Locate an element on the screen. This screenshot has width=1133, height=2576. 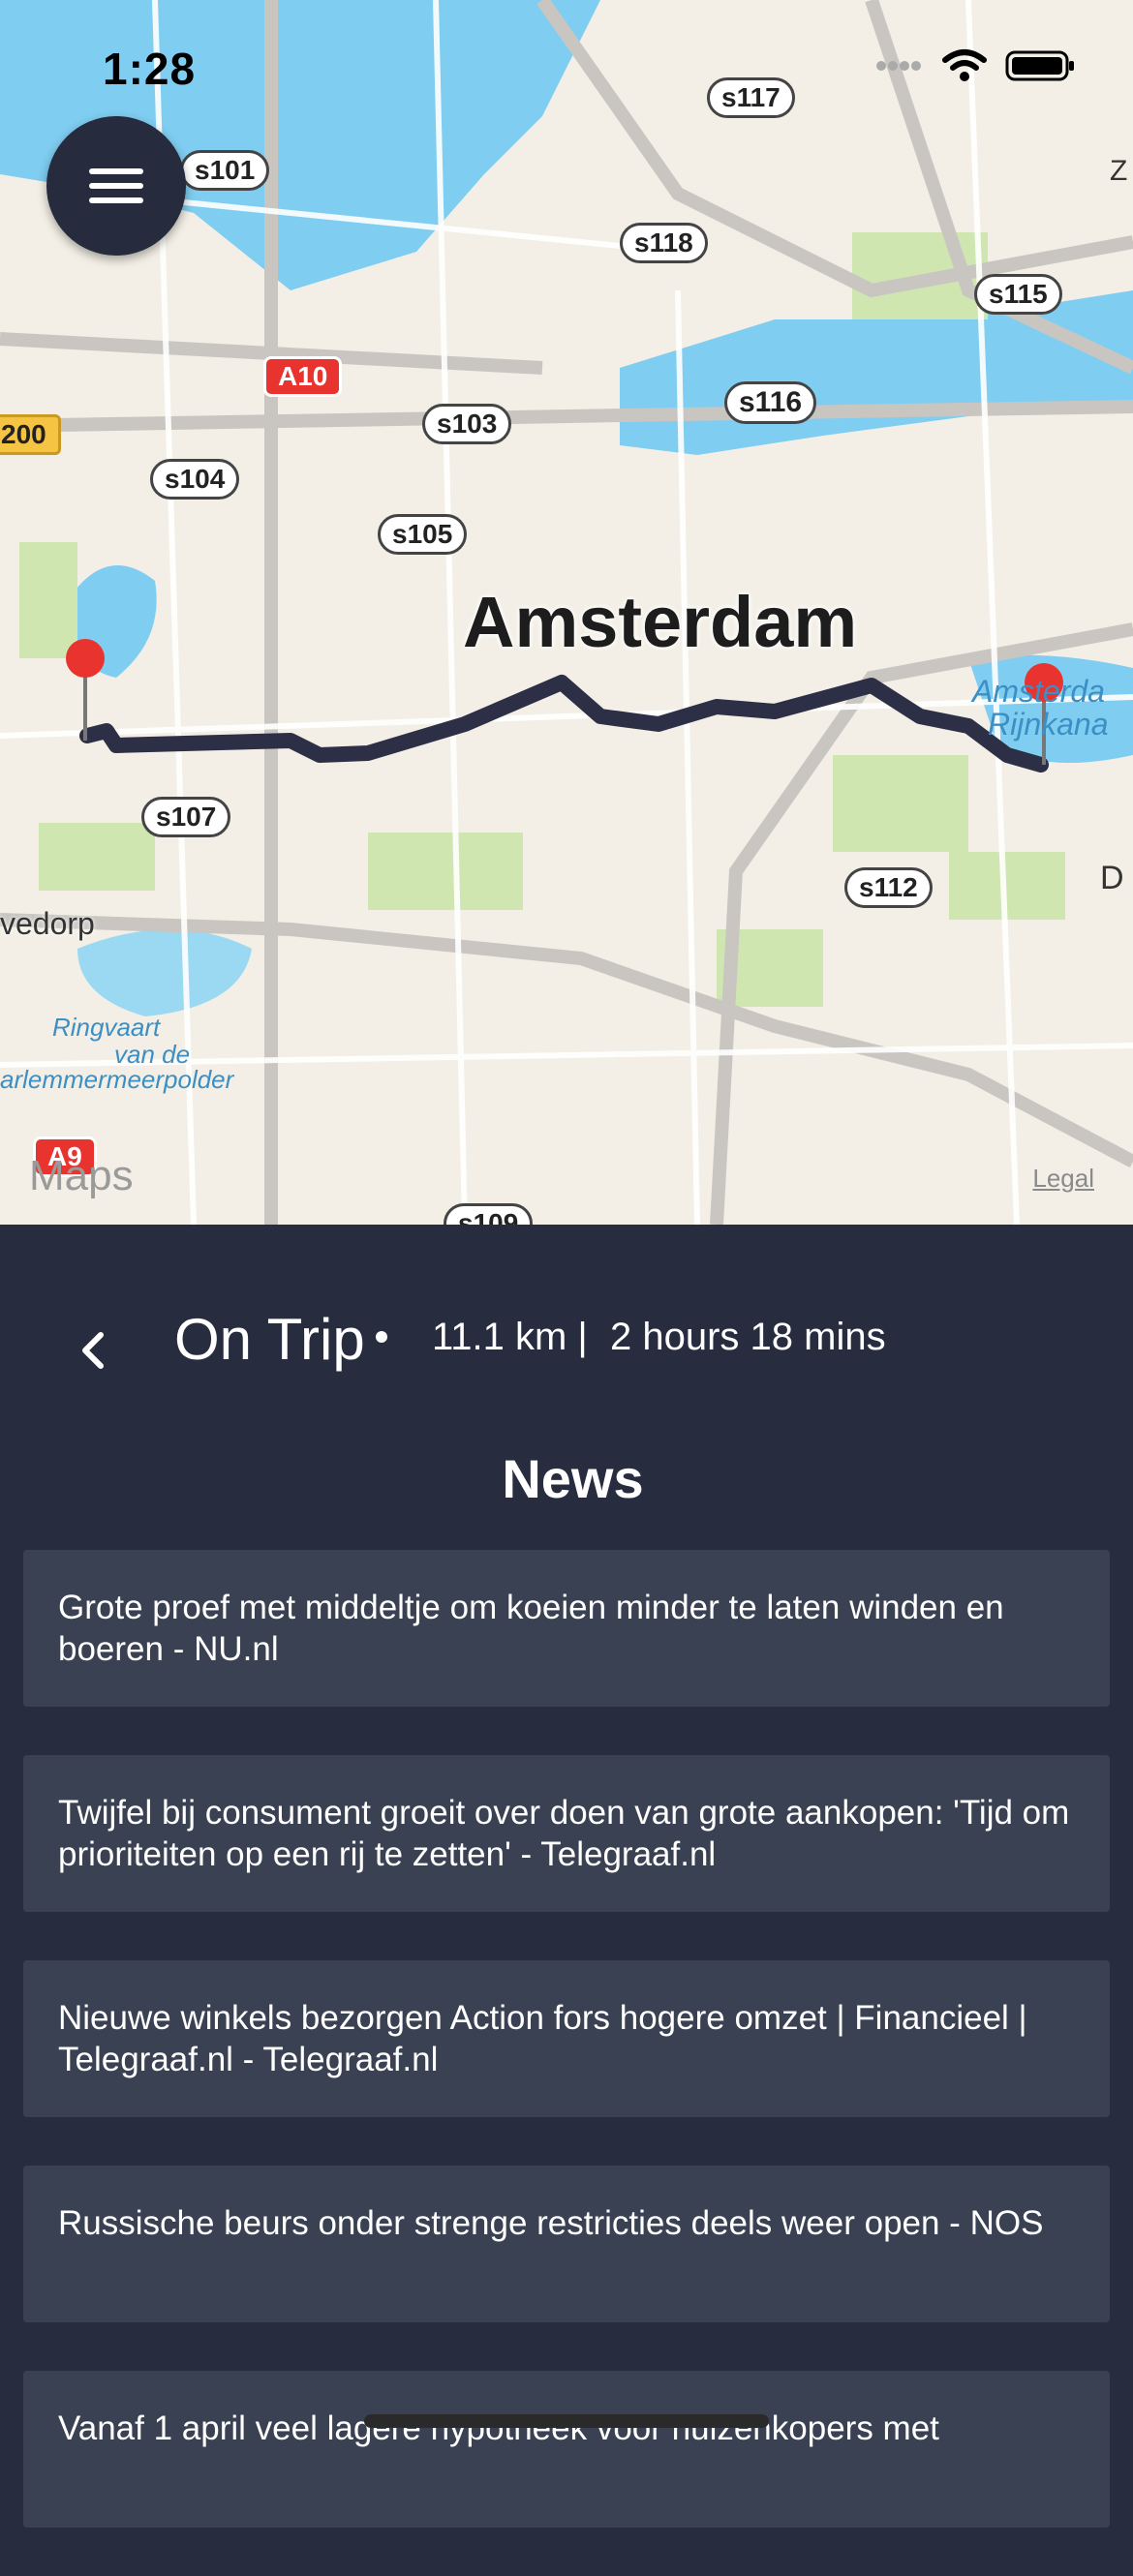
road-label: A10 is located at coordinates (303, 376).